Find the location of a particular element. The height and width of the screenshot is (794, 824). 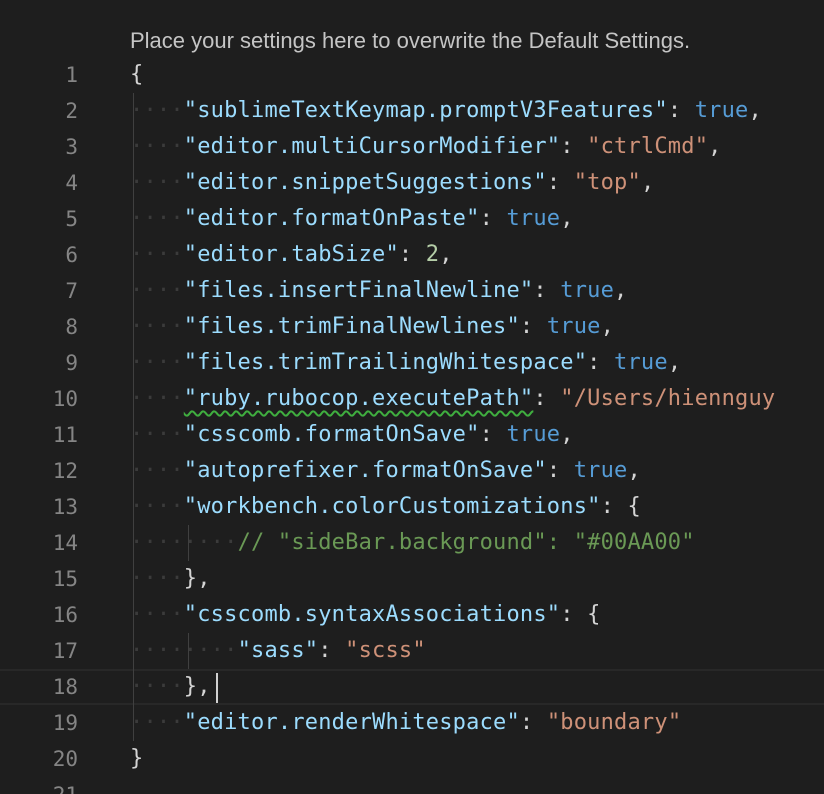

line-number: 5 is located at coordinates (71, 219).